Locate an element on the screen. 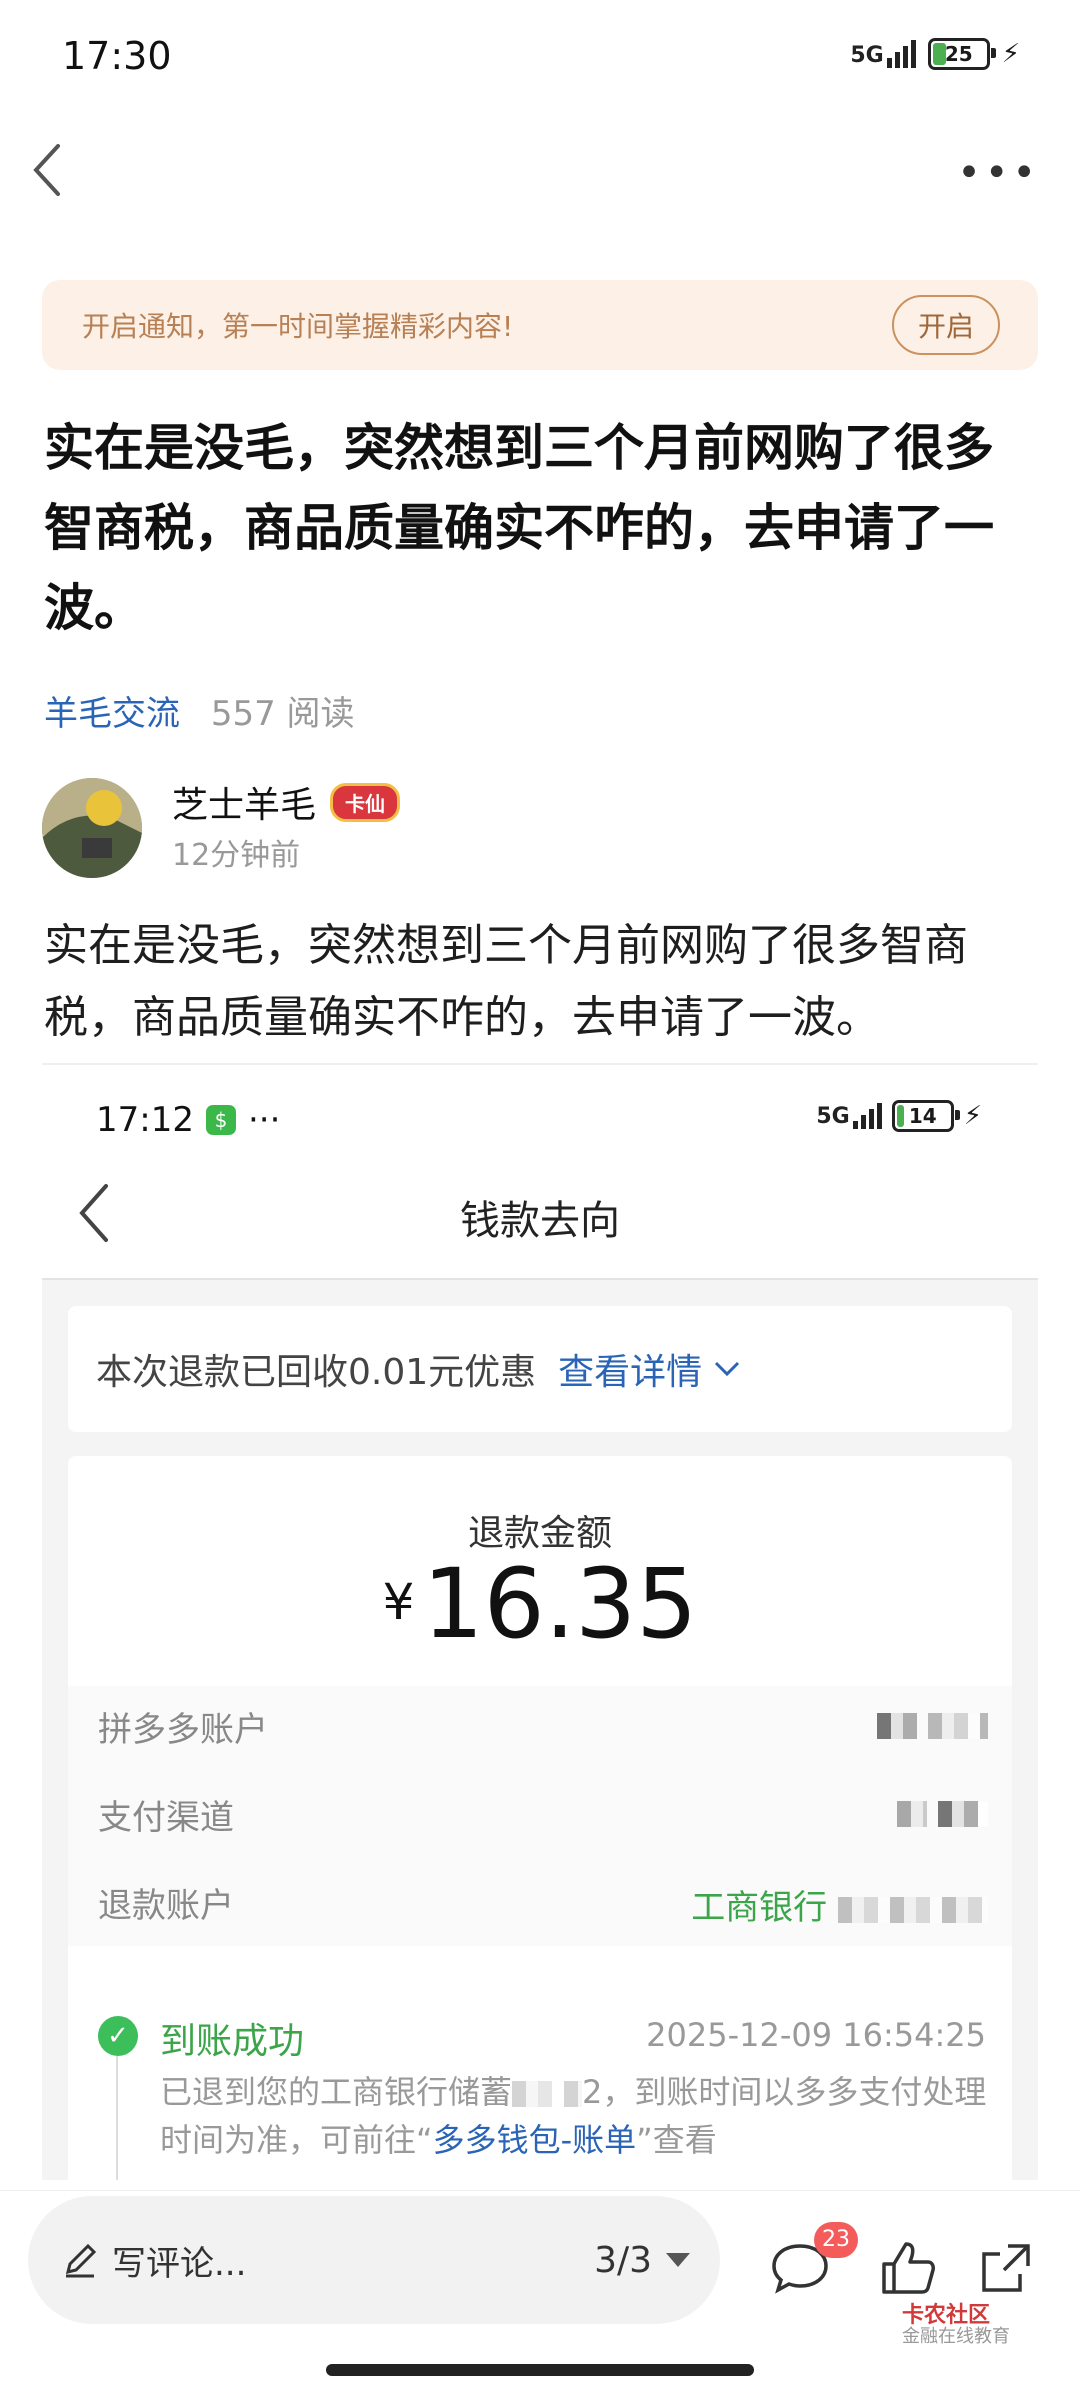 This screenshot has height=2401, width=1080. status-desc-part: 已退到您的工商银行储蓄 is located at coordinates (336, 2092).